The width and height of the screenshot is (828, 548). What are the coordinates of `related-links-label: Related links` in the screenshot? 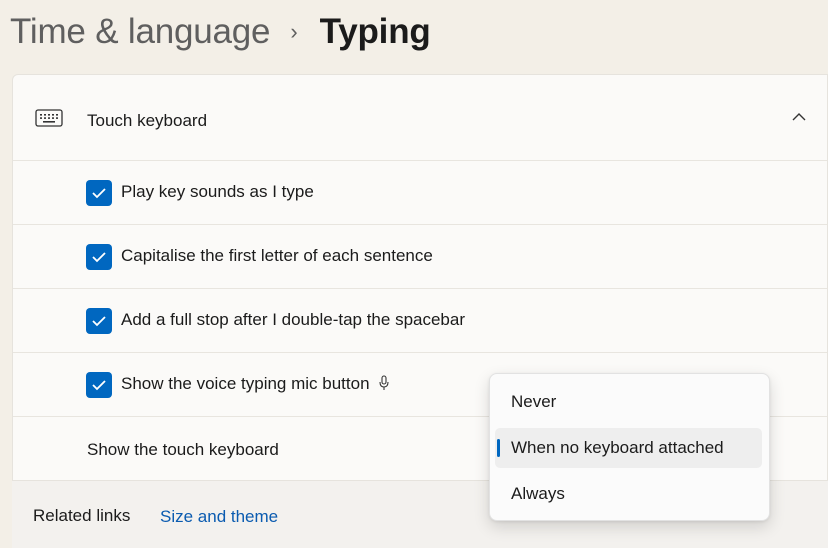 It's located at (82, 515).